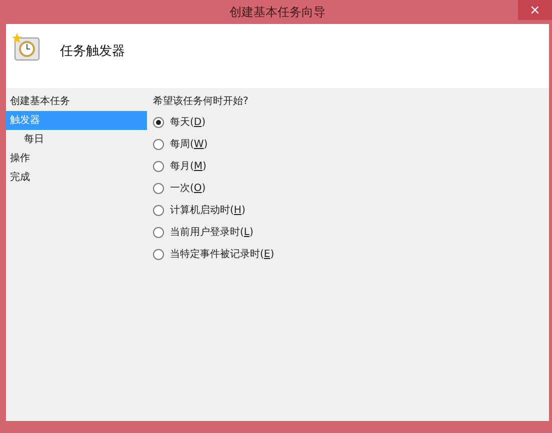 The width and height of the screenshot is (552, 433). I want to click on window-title: 创建基本任务向导, so click(278, 12).